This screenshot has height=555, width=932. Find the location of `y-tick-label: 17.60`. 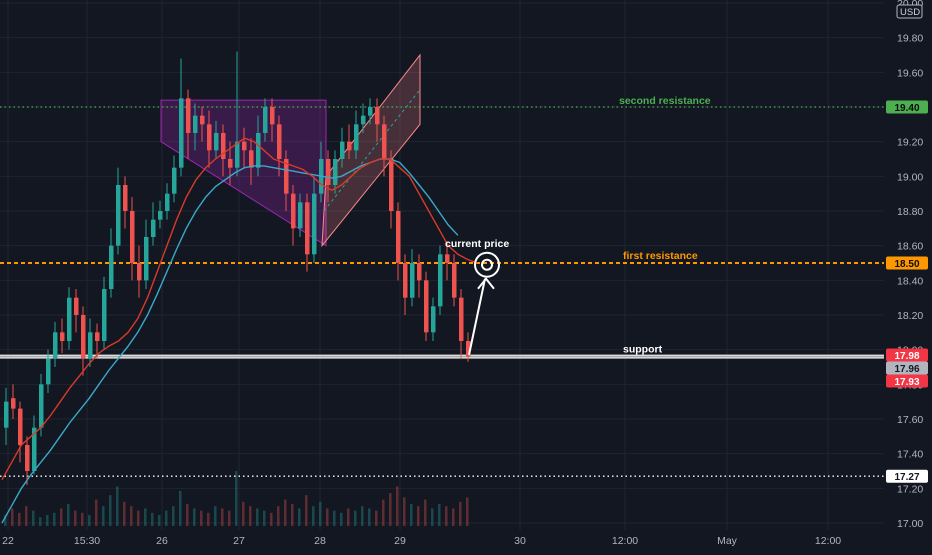

y-tick-label: 17.60 is located at coordinates (910, 420).